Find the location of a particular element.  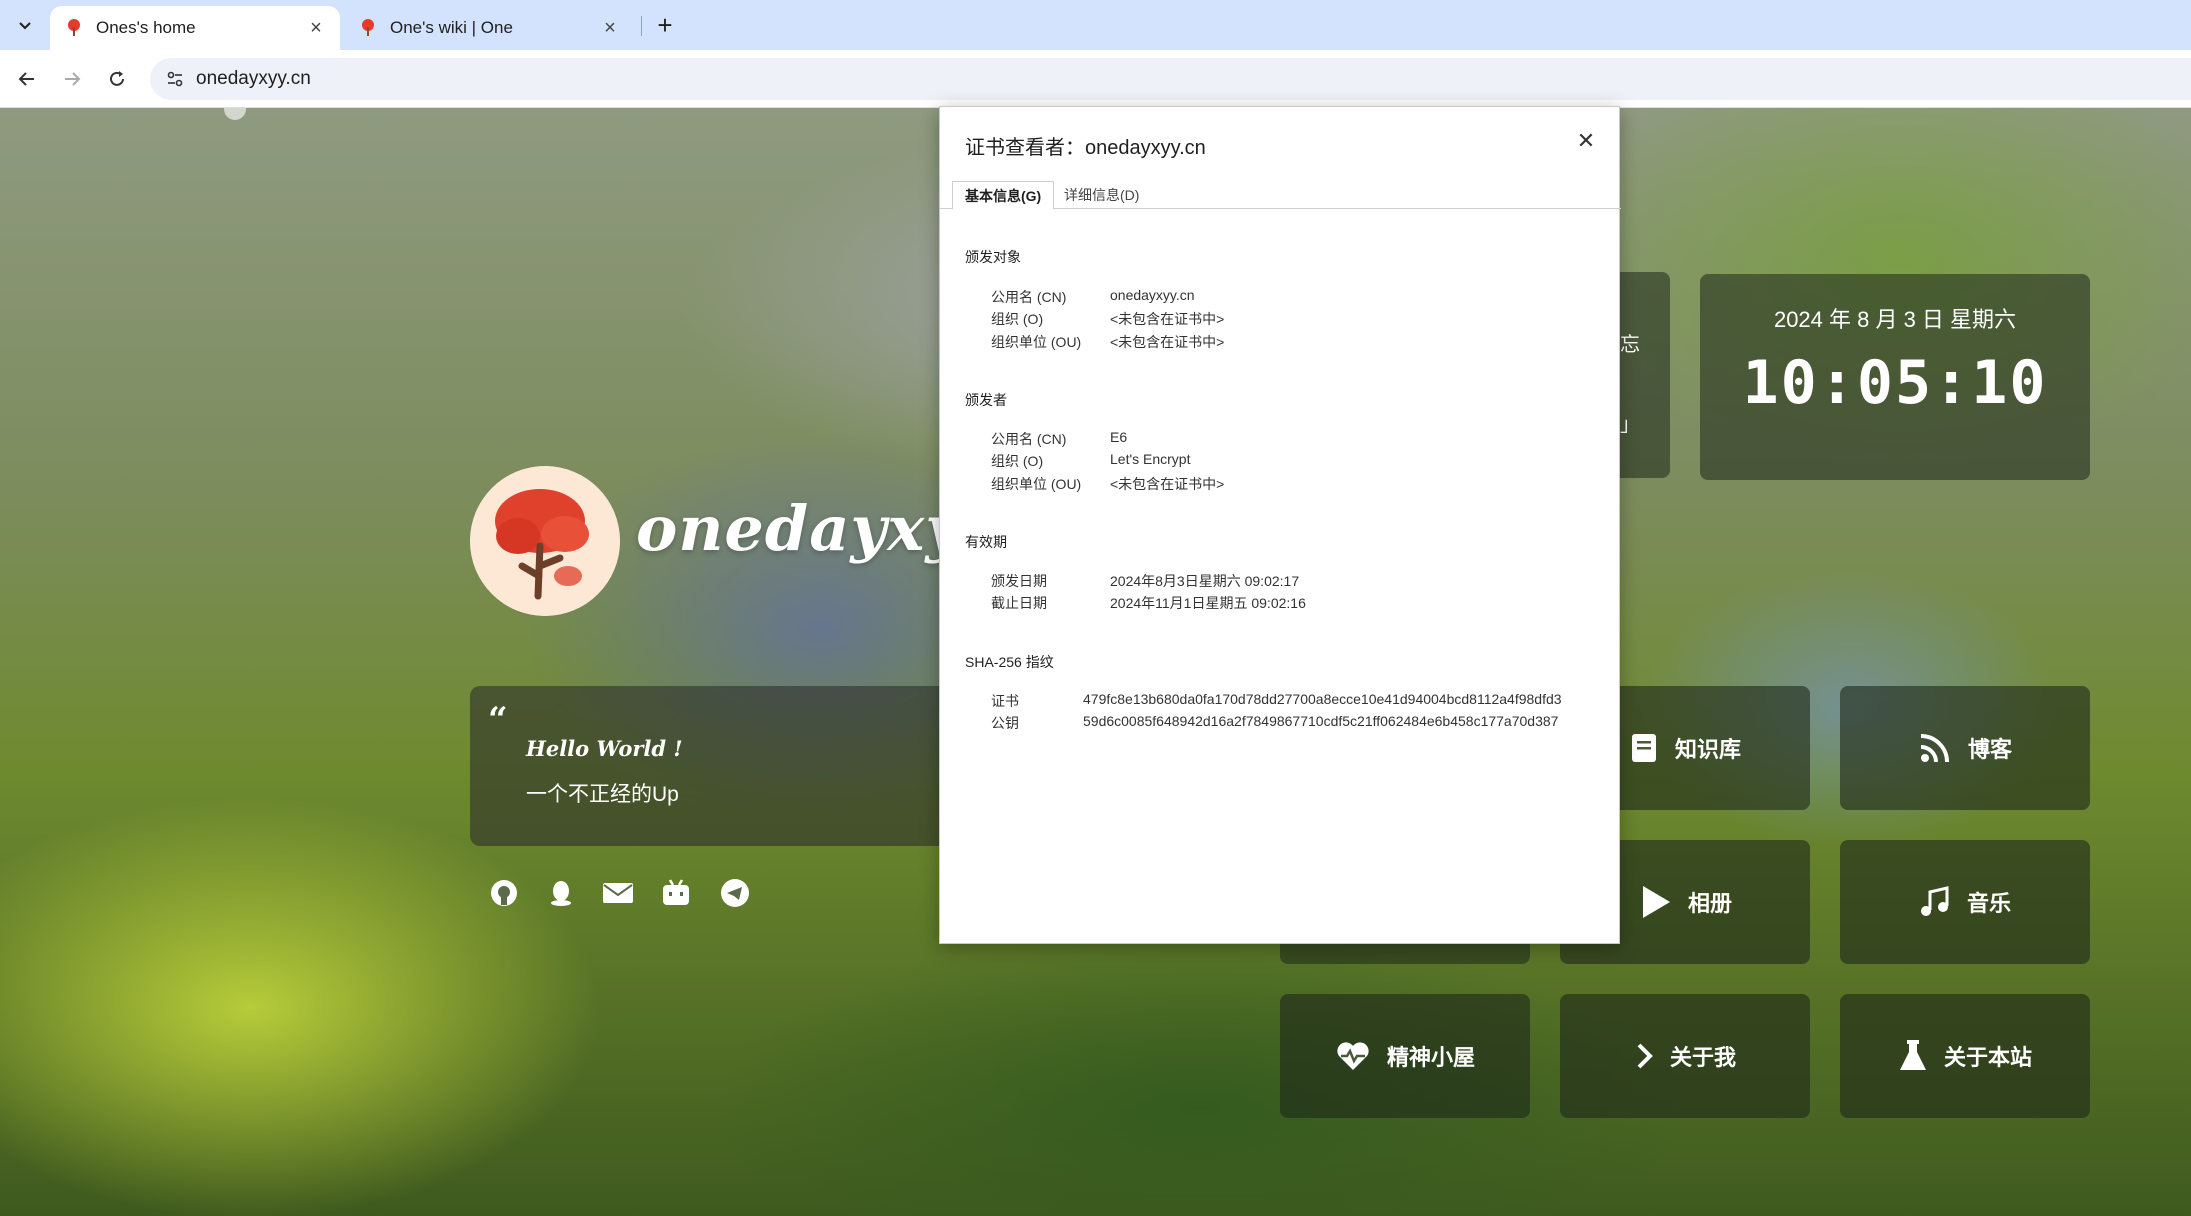

heartbeat-icon is located at coordinates (1353, 1056).